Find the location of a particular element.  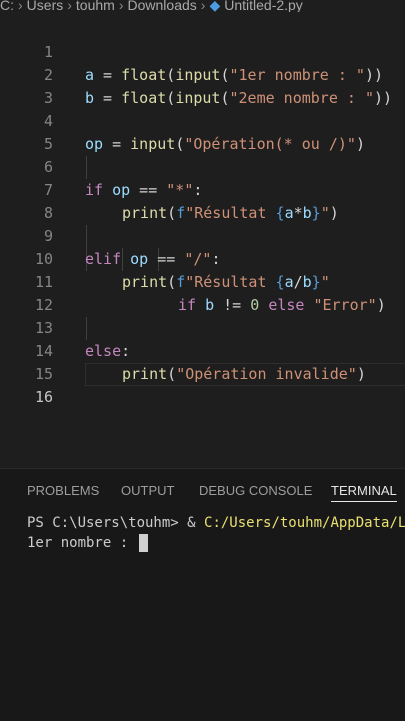

terminal-prompt: PS C:\Users\touhm> & is located at coordinates (116, 523).